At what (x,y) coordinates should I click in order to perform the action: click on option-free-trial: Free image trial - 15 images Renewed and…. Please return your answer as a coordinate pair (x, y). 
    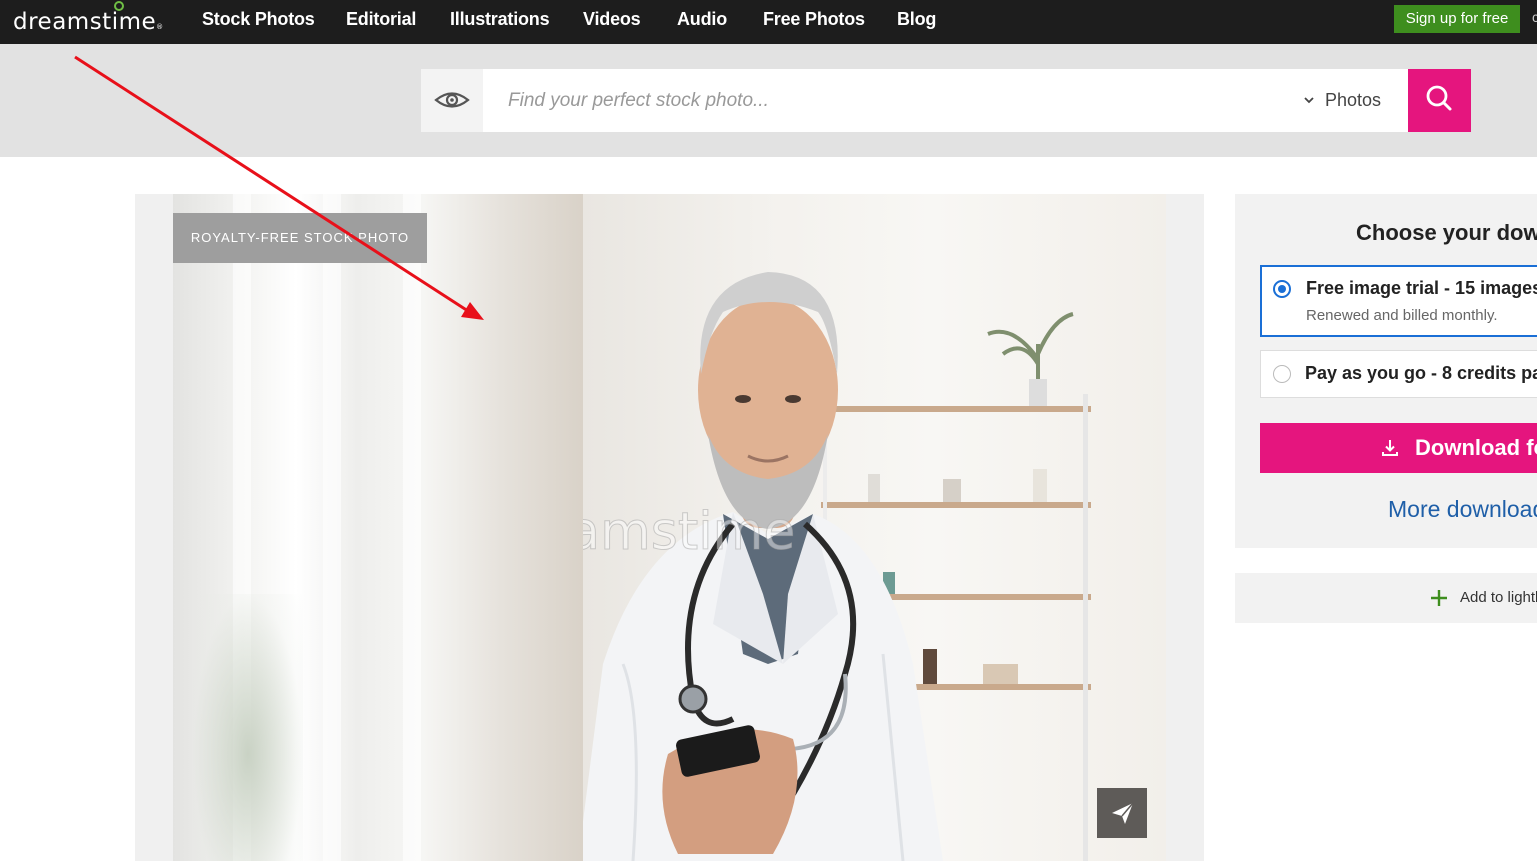
    Looking at the image, I should click on (1398, 301).